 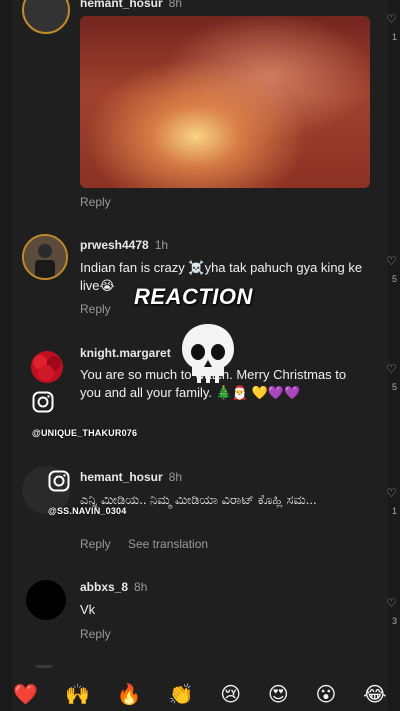 What do you see at coordinates (25, 694) in the screenshot?
I see `heart-emoji-button: ❤️` at bounding box center [25, 694].